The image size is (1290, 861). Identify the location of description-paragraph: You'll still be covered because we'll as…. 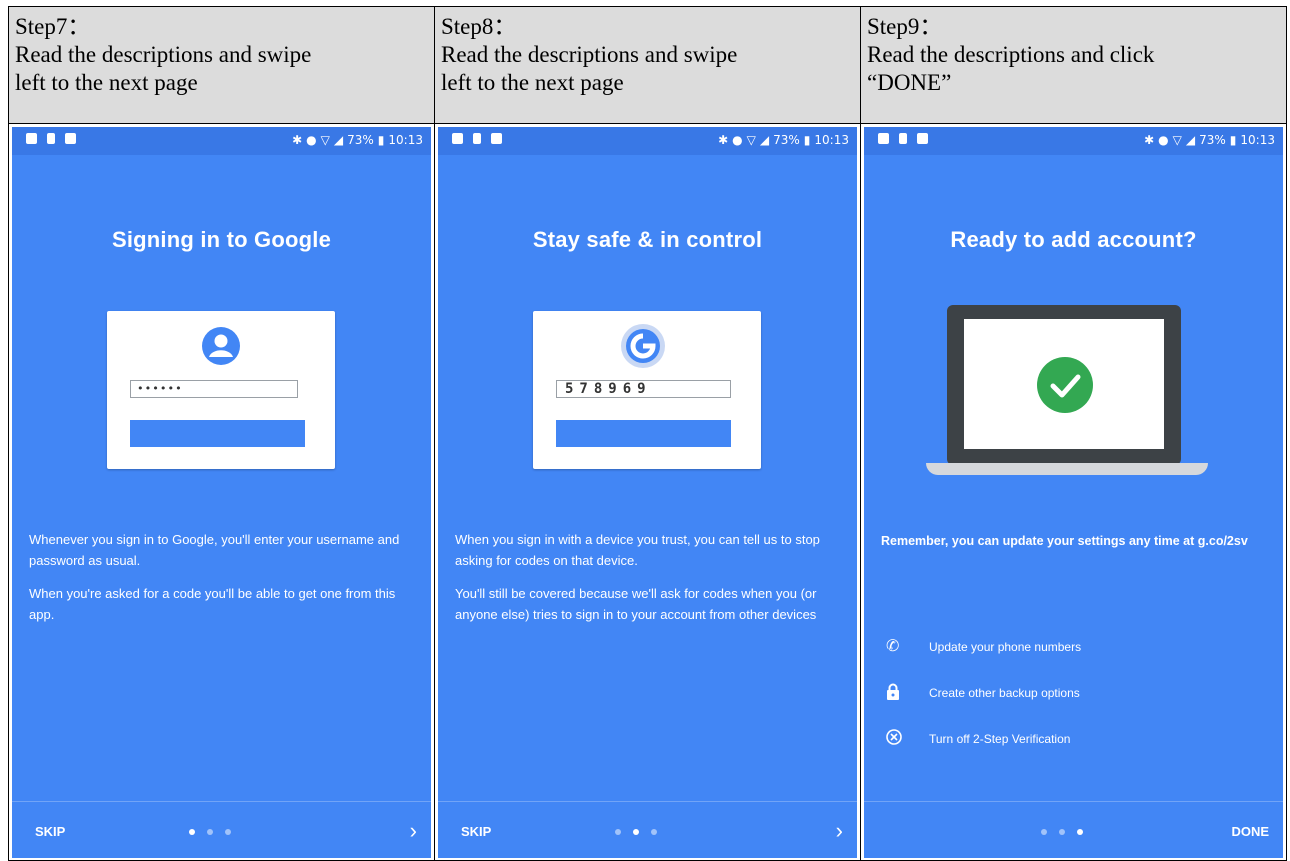
(636, 604).